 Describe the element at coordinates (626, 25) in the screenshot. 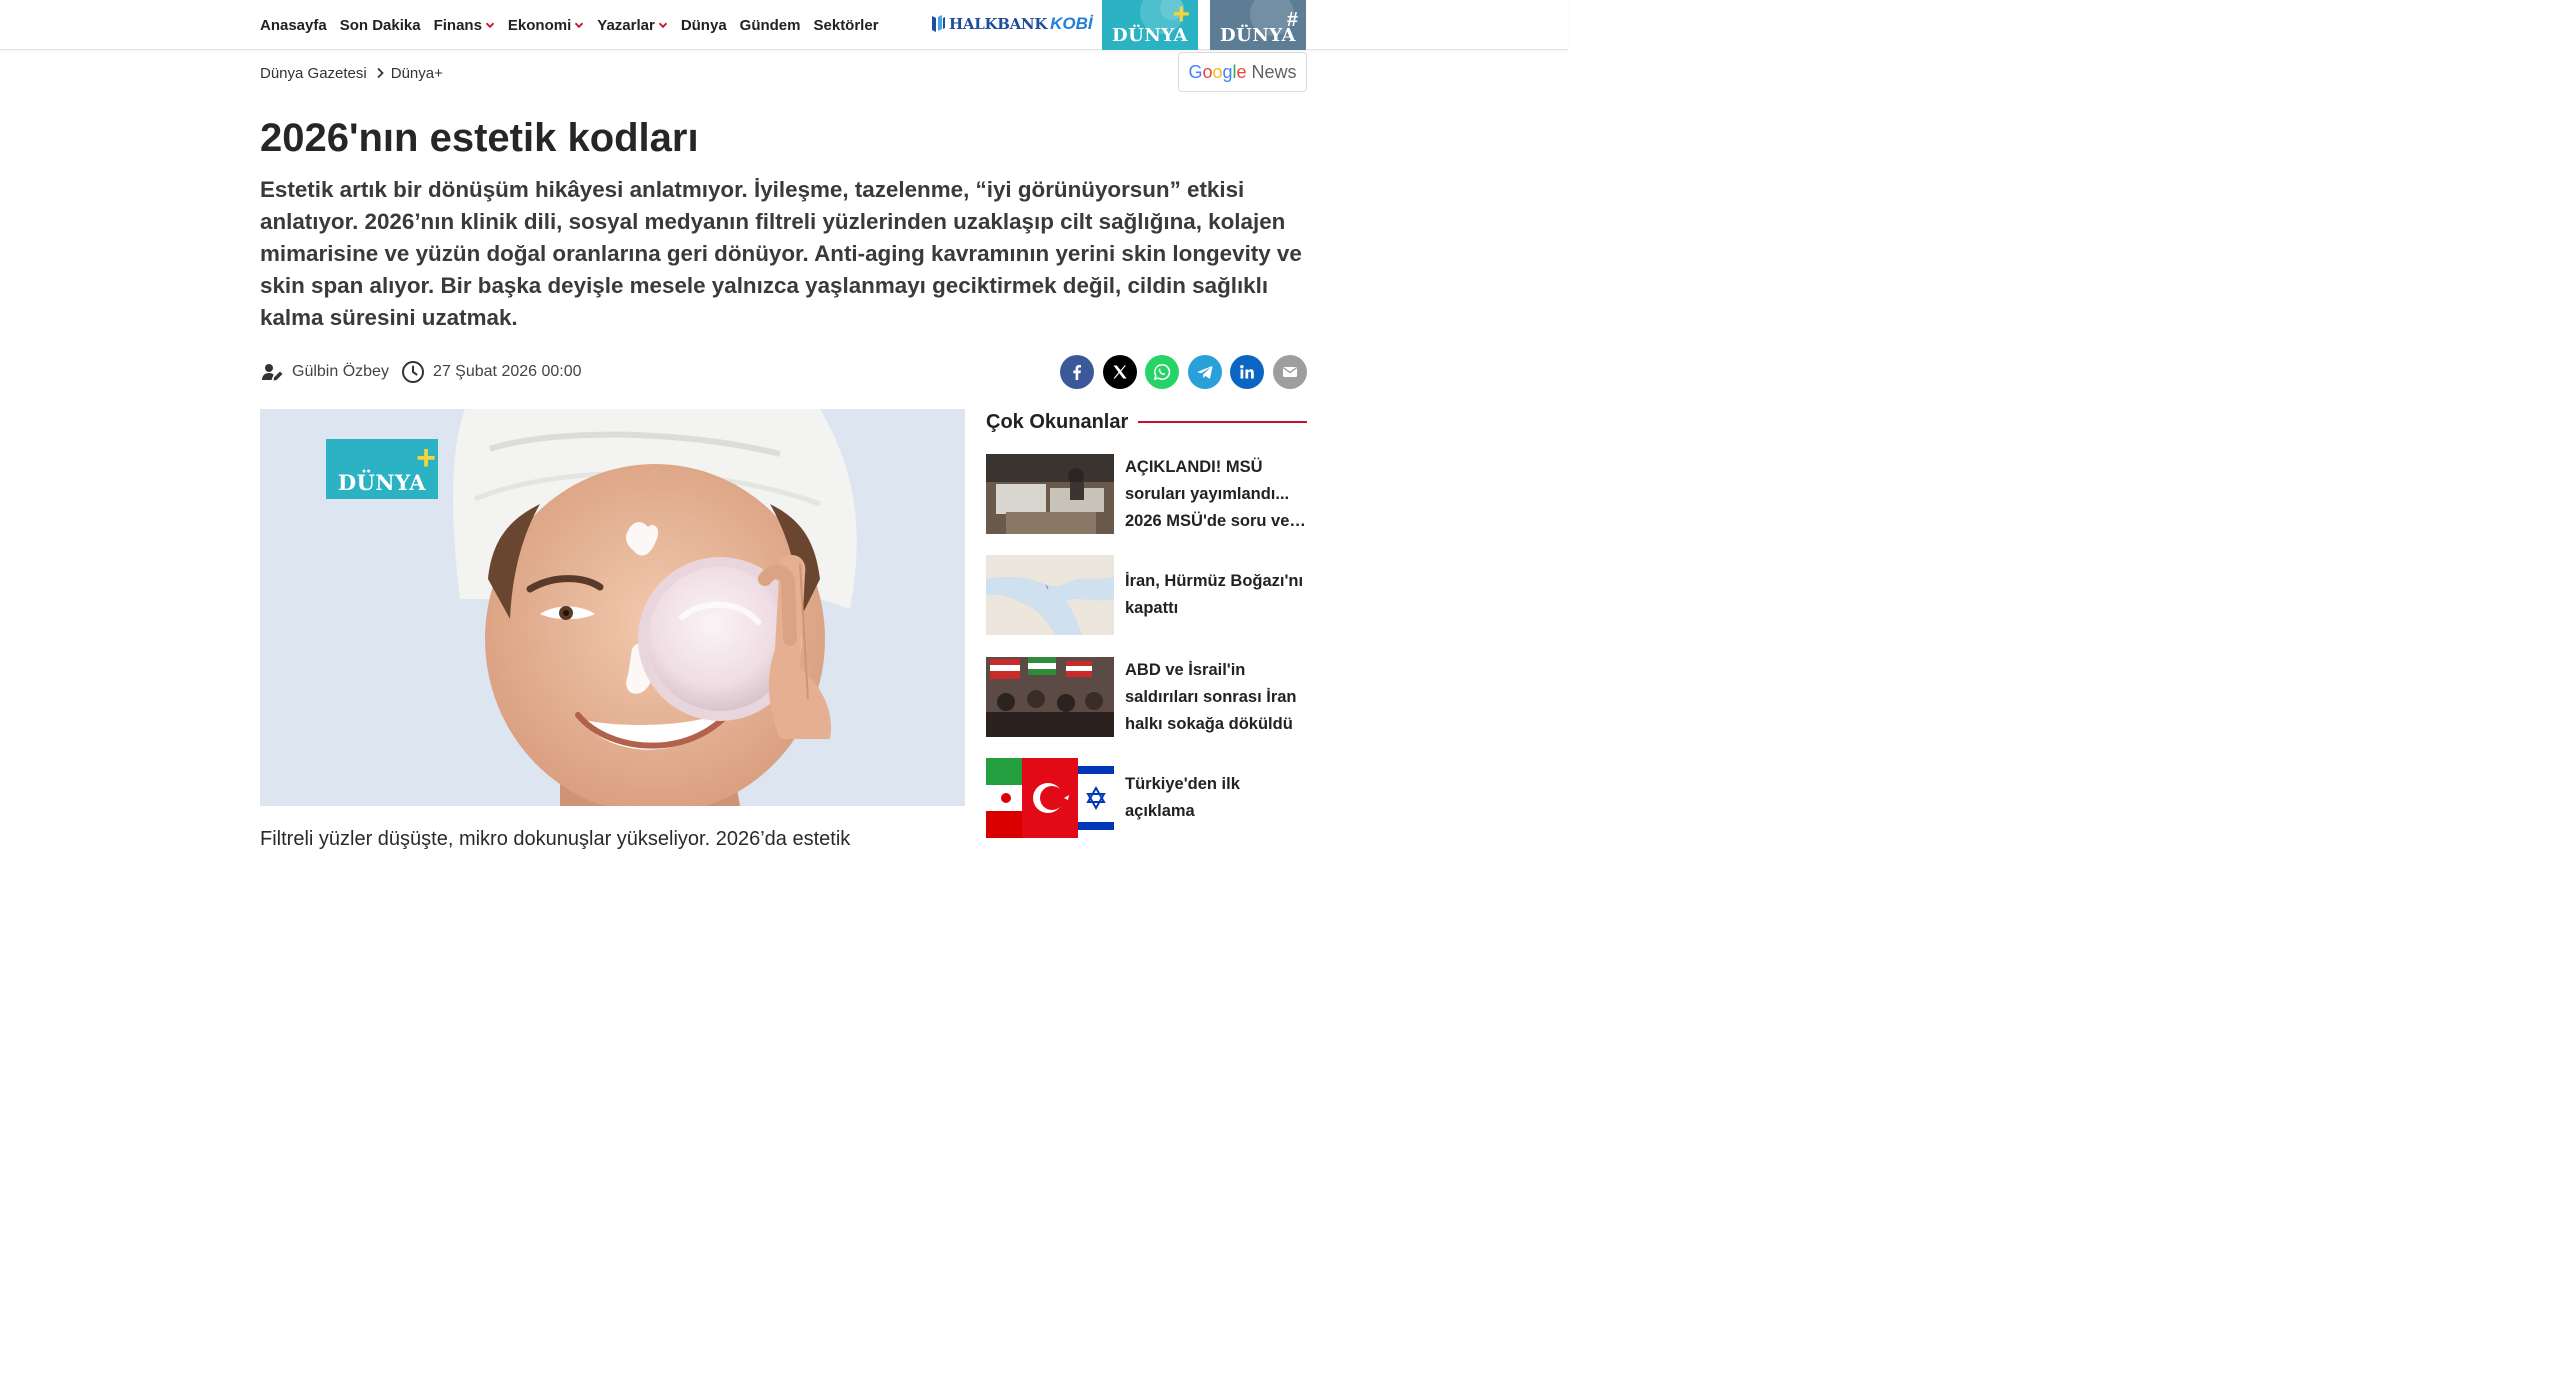

I see `nav-label: Yazarlar` at that location.